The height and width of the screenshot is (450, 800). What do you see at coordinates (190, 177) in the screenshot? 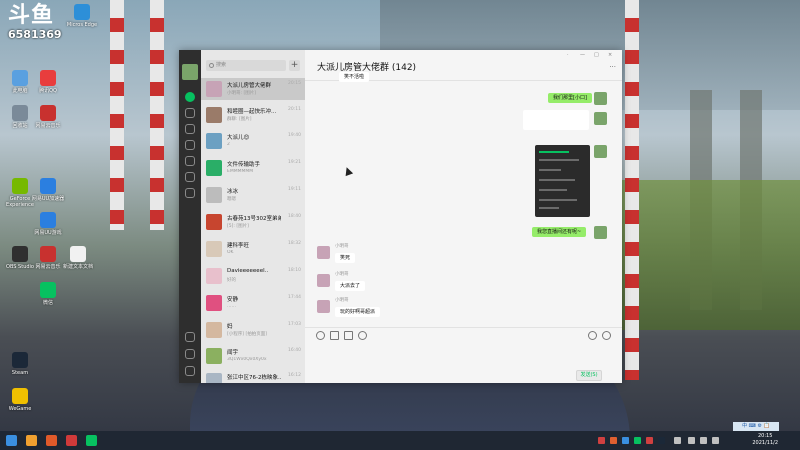
I see `miniprogram-nav-icon` at bounding box center [190, 177].